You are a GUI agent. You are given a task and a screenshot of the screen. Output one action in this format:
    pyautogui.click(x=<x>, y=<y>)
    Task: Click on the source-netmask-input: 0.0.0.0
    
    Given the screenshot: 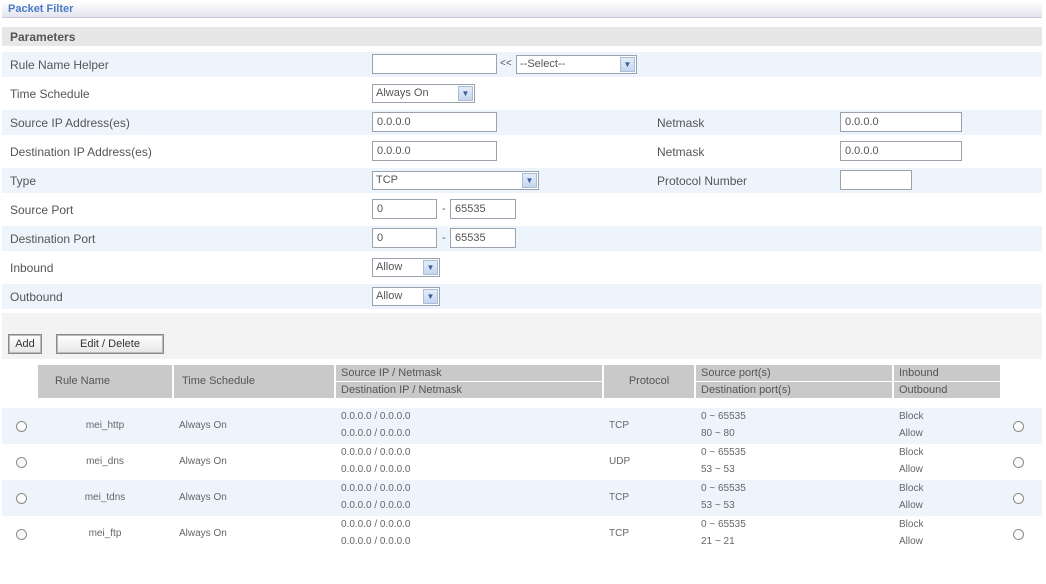 What is the action you would take?
    pyautogui.click(x=901, y=122)
    